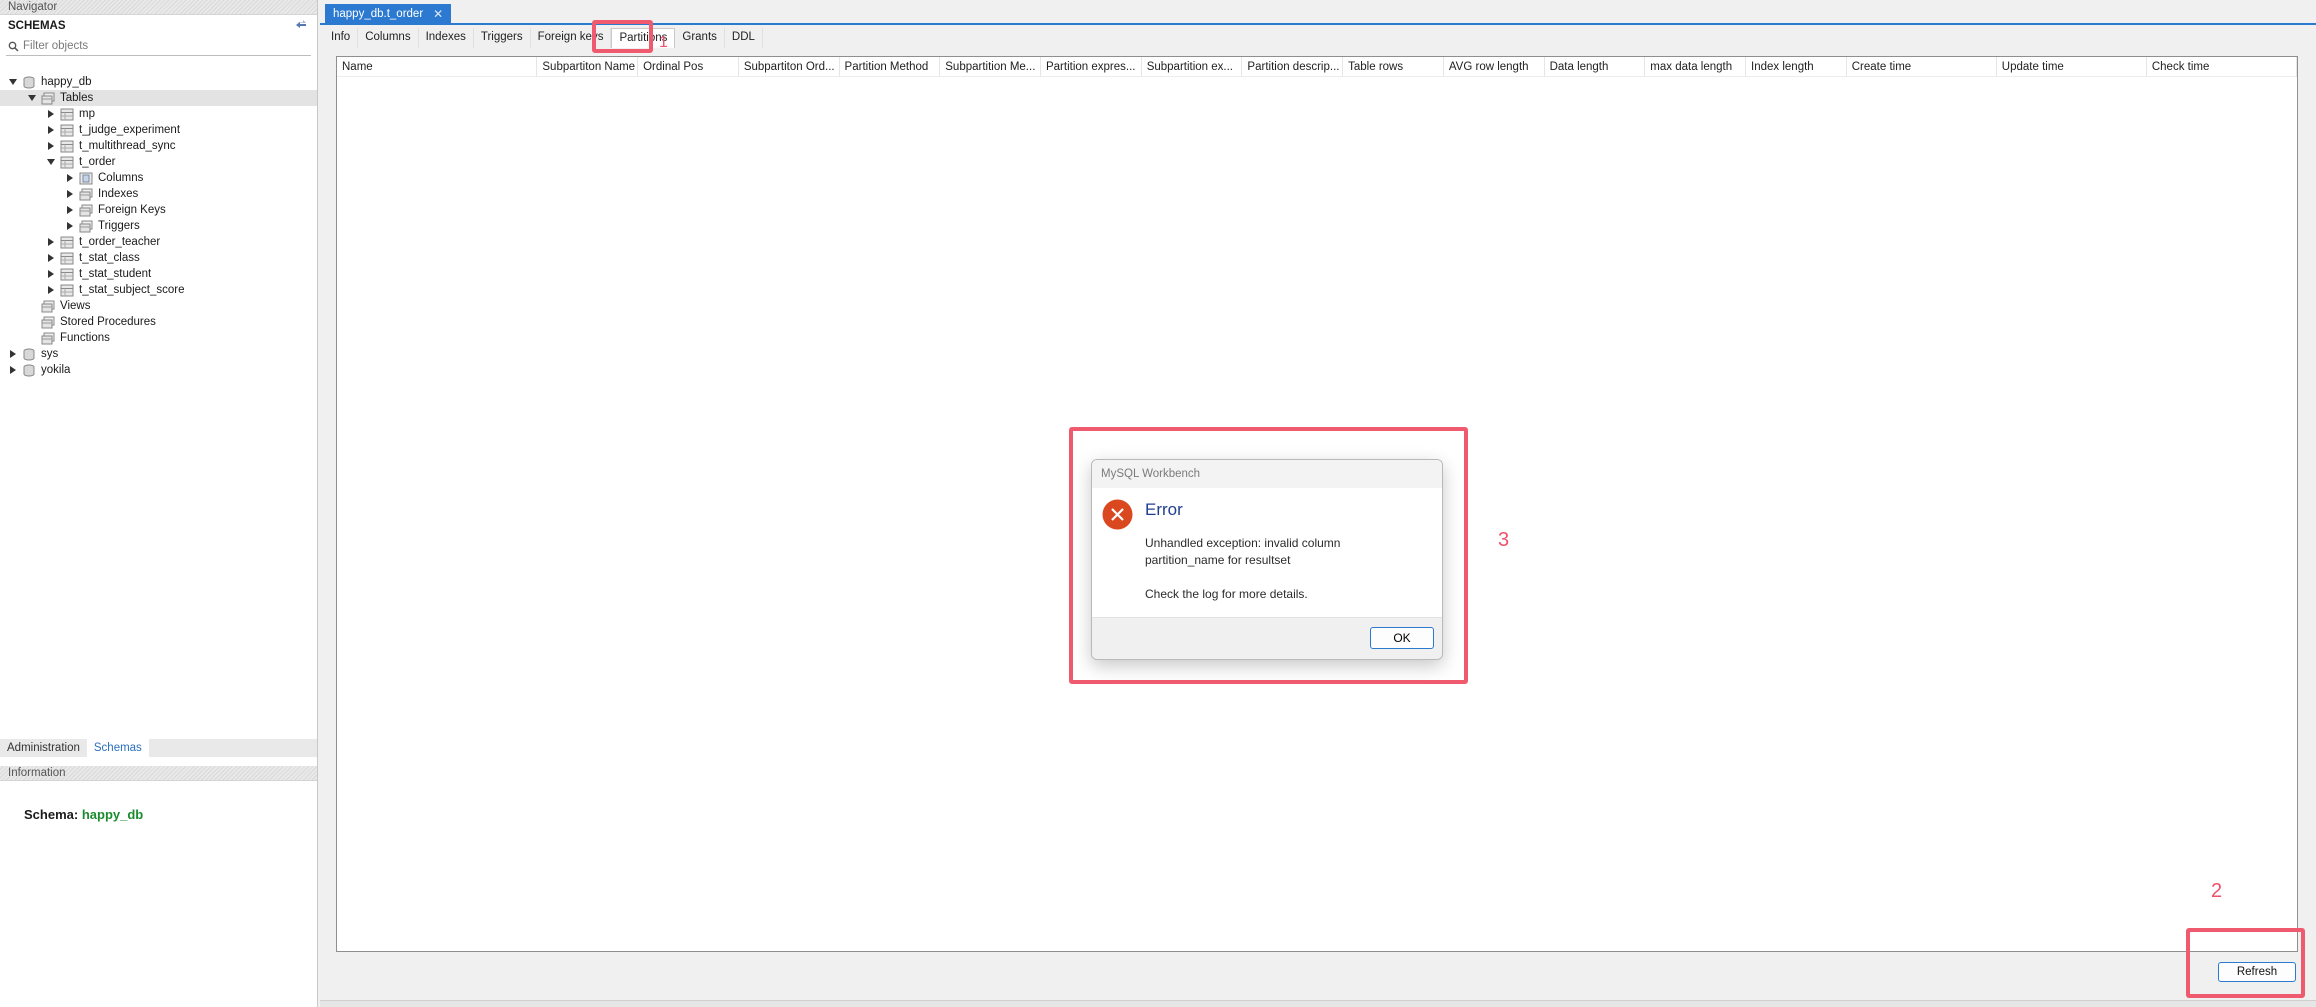  What do you see at coordinates (890, 67) in the screenshot?
I see `column-header: Partition Method` at bounding box center [890, 67].